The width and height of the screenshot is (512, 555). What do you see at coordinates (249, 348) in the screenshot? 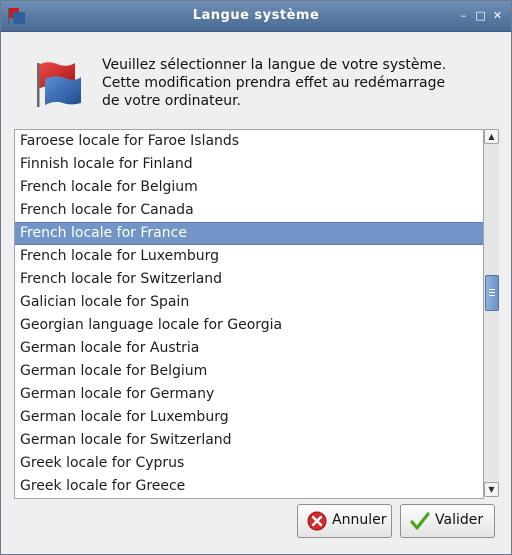
I see `list-item: German locale for Austria` at bounding box center [249, 348].